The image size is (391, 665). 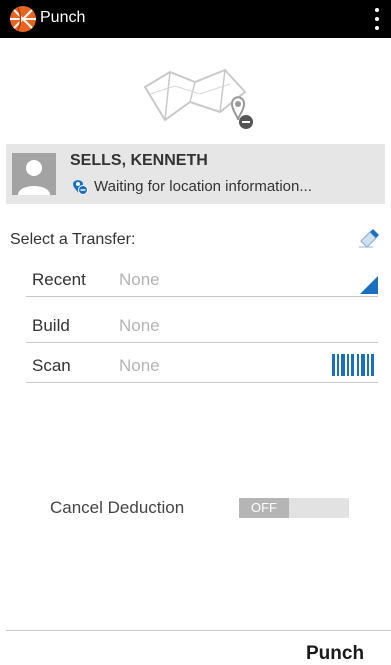 I want to click on transfer-row-build: Build None, so click(x=202, y=326).